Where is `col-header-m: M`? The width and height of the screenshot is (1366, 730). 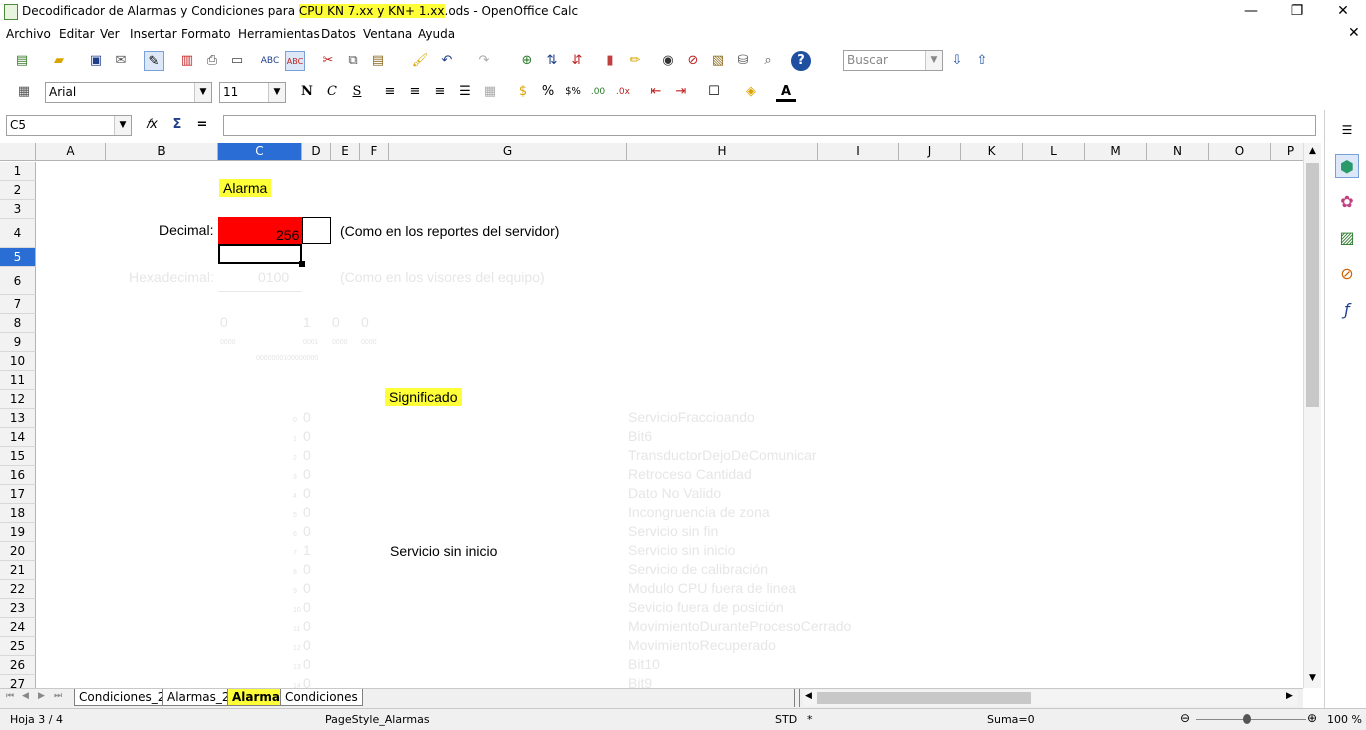
col-header-m: M is located at coordinates (1116, 152).